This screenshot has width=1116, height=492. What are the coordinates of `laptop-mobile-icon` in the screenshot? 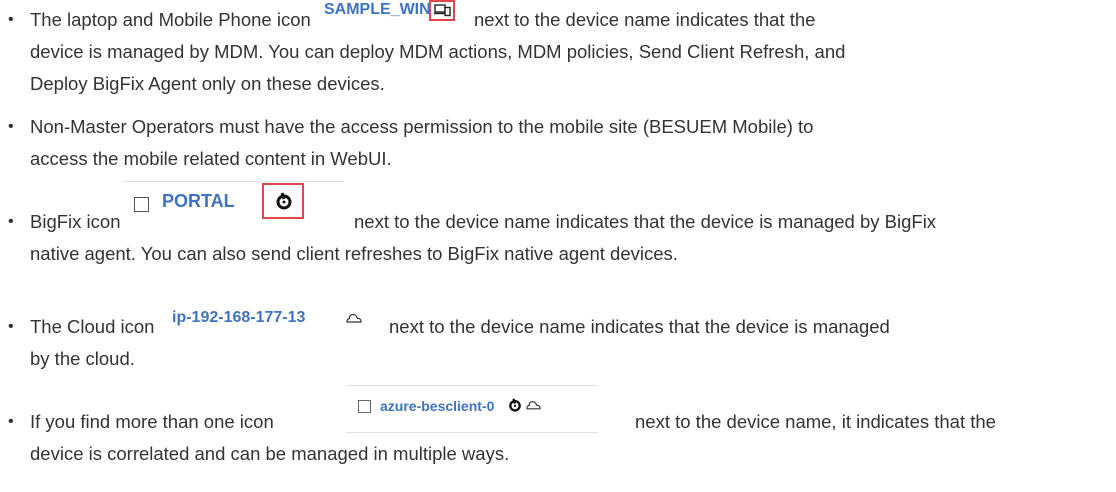 It's located at (442, 10).